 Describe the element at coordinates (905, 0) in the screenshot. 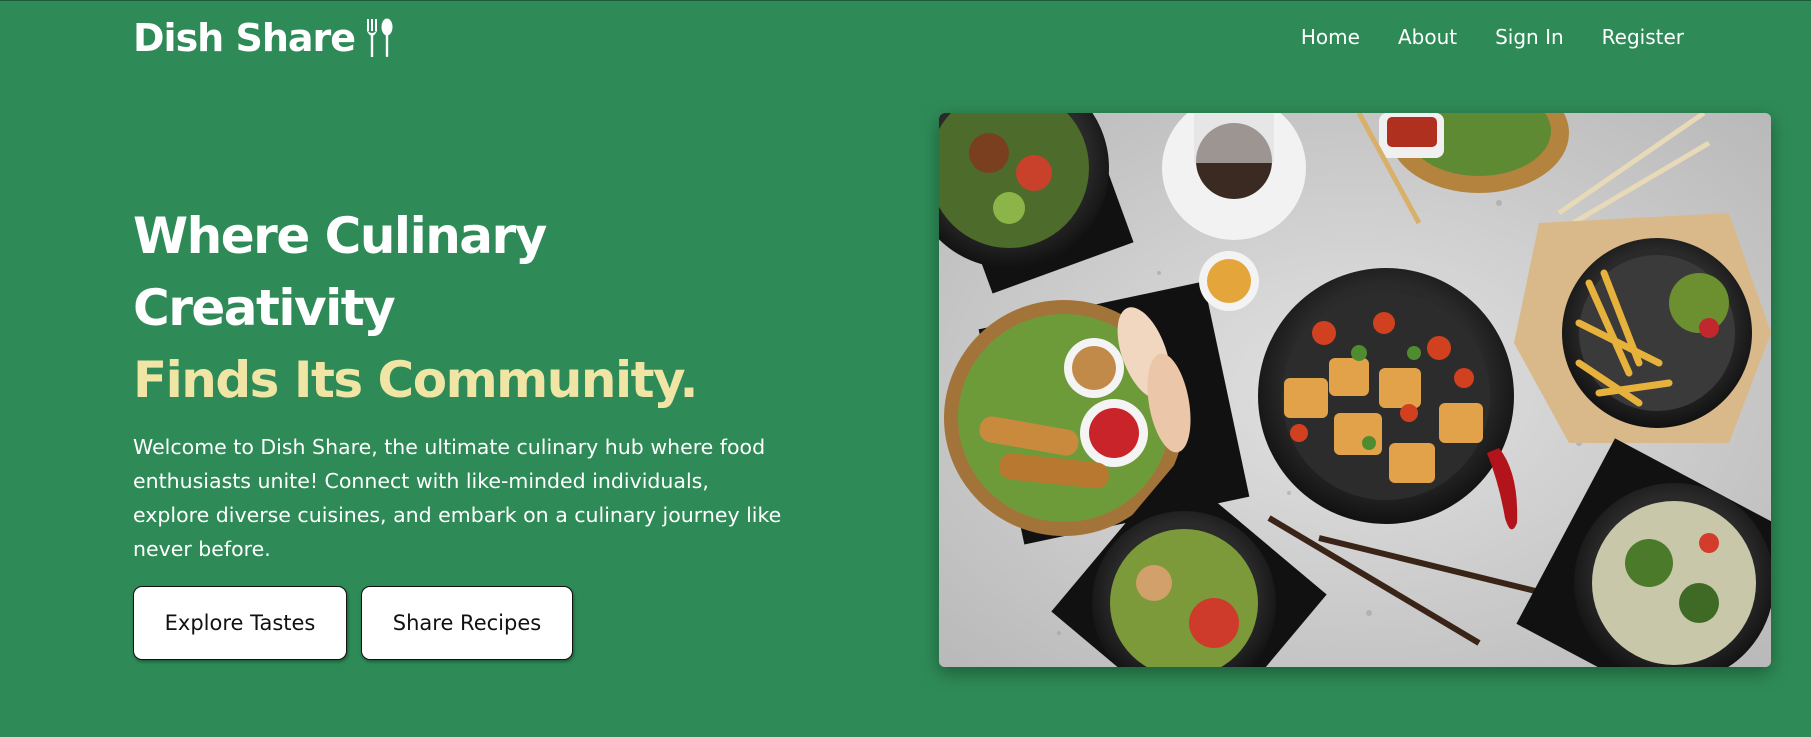

I see `top-border` at that location.